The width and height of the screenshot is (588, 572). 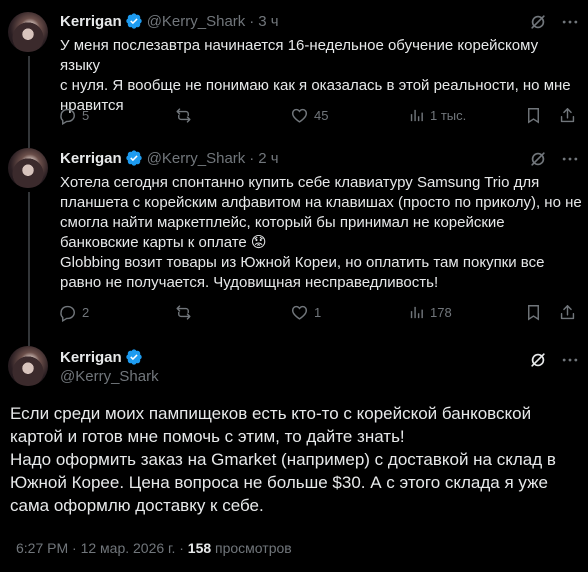 What do you see at coordinates (309, 115) in the screenshot?
I see `like-button: 45` at bounding box center [309, 115].